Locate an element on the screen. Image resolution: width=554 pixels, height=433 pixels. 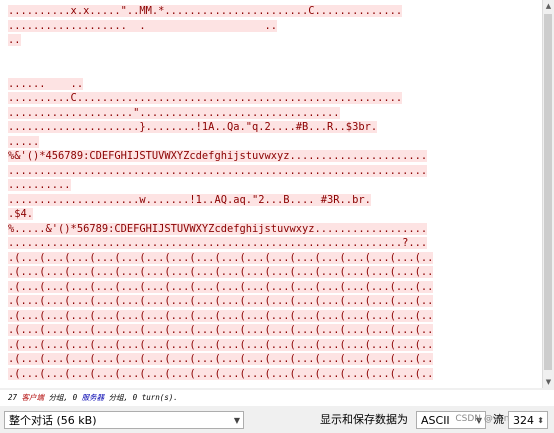
stream-line: .$4. is located at coordinates (273, 214).